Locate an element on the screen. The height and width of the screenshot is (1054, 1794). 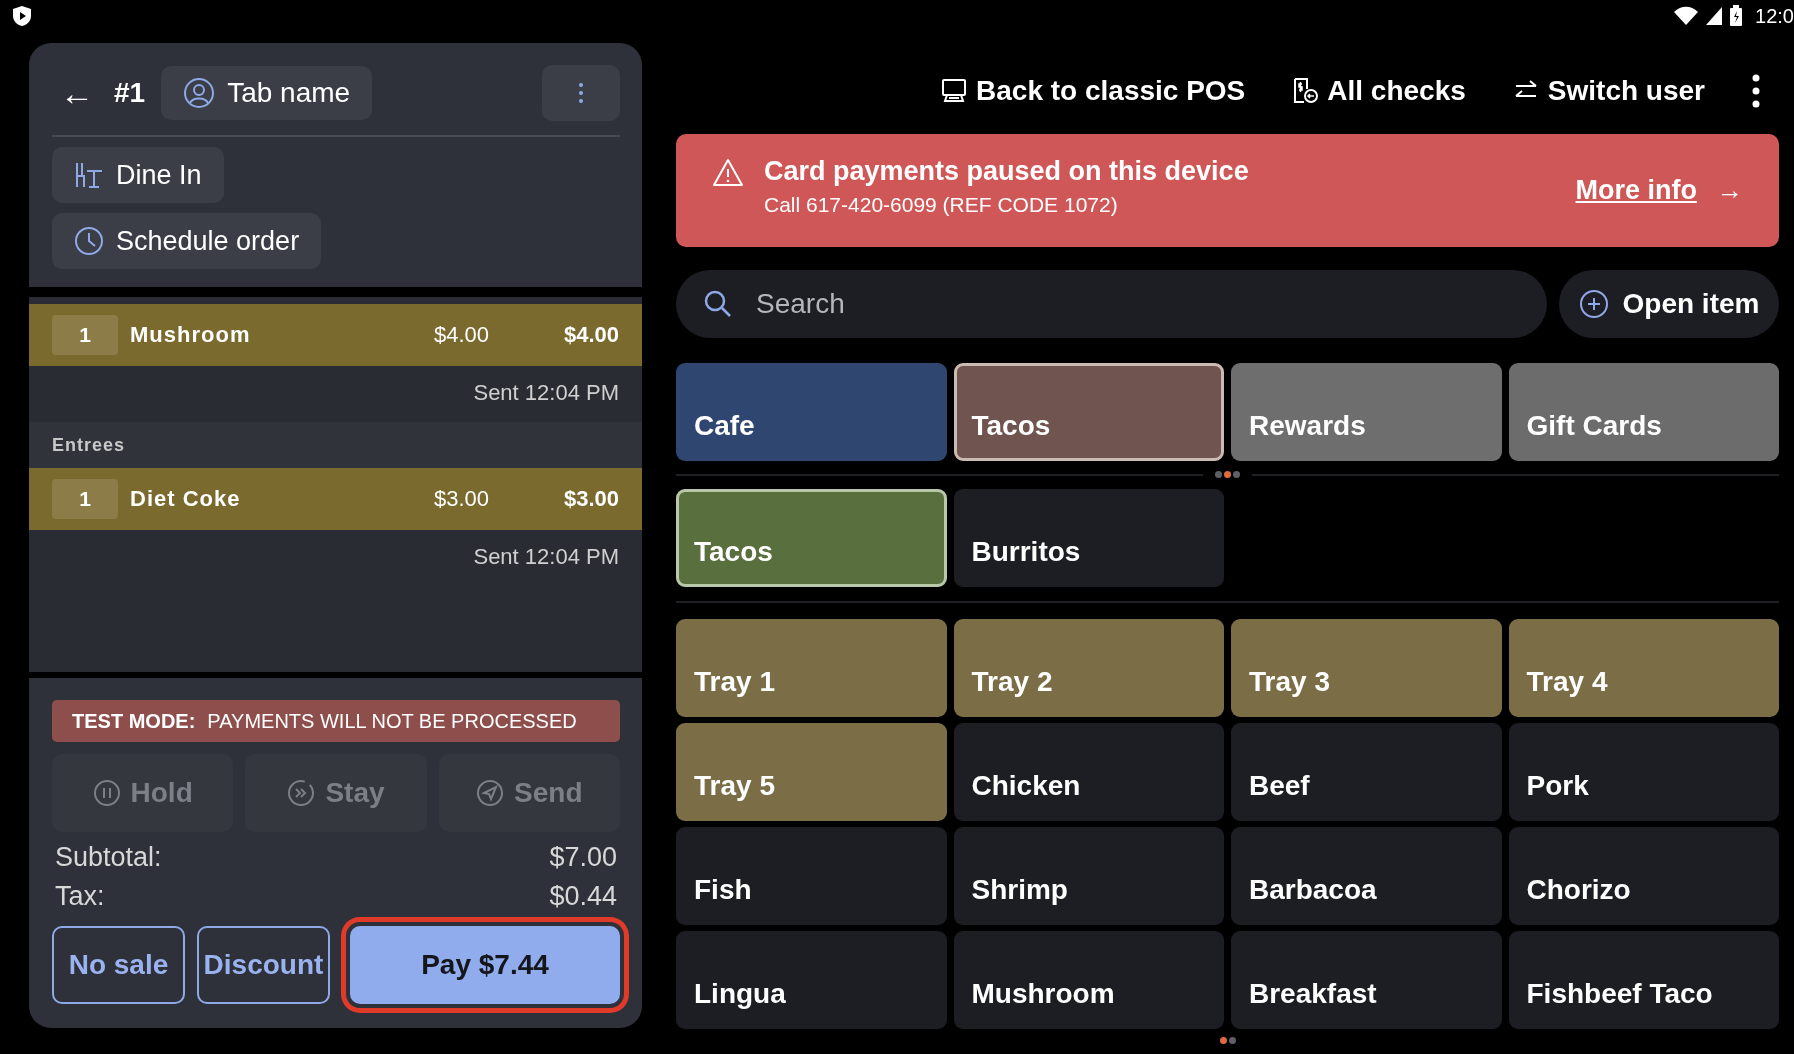
total-value: $0.44 is located at coordinates (583, 896).